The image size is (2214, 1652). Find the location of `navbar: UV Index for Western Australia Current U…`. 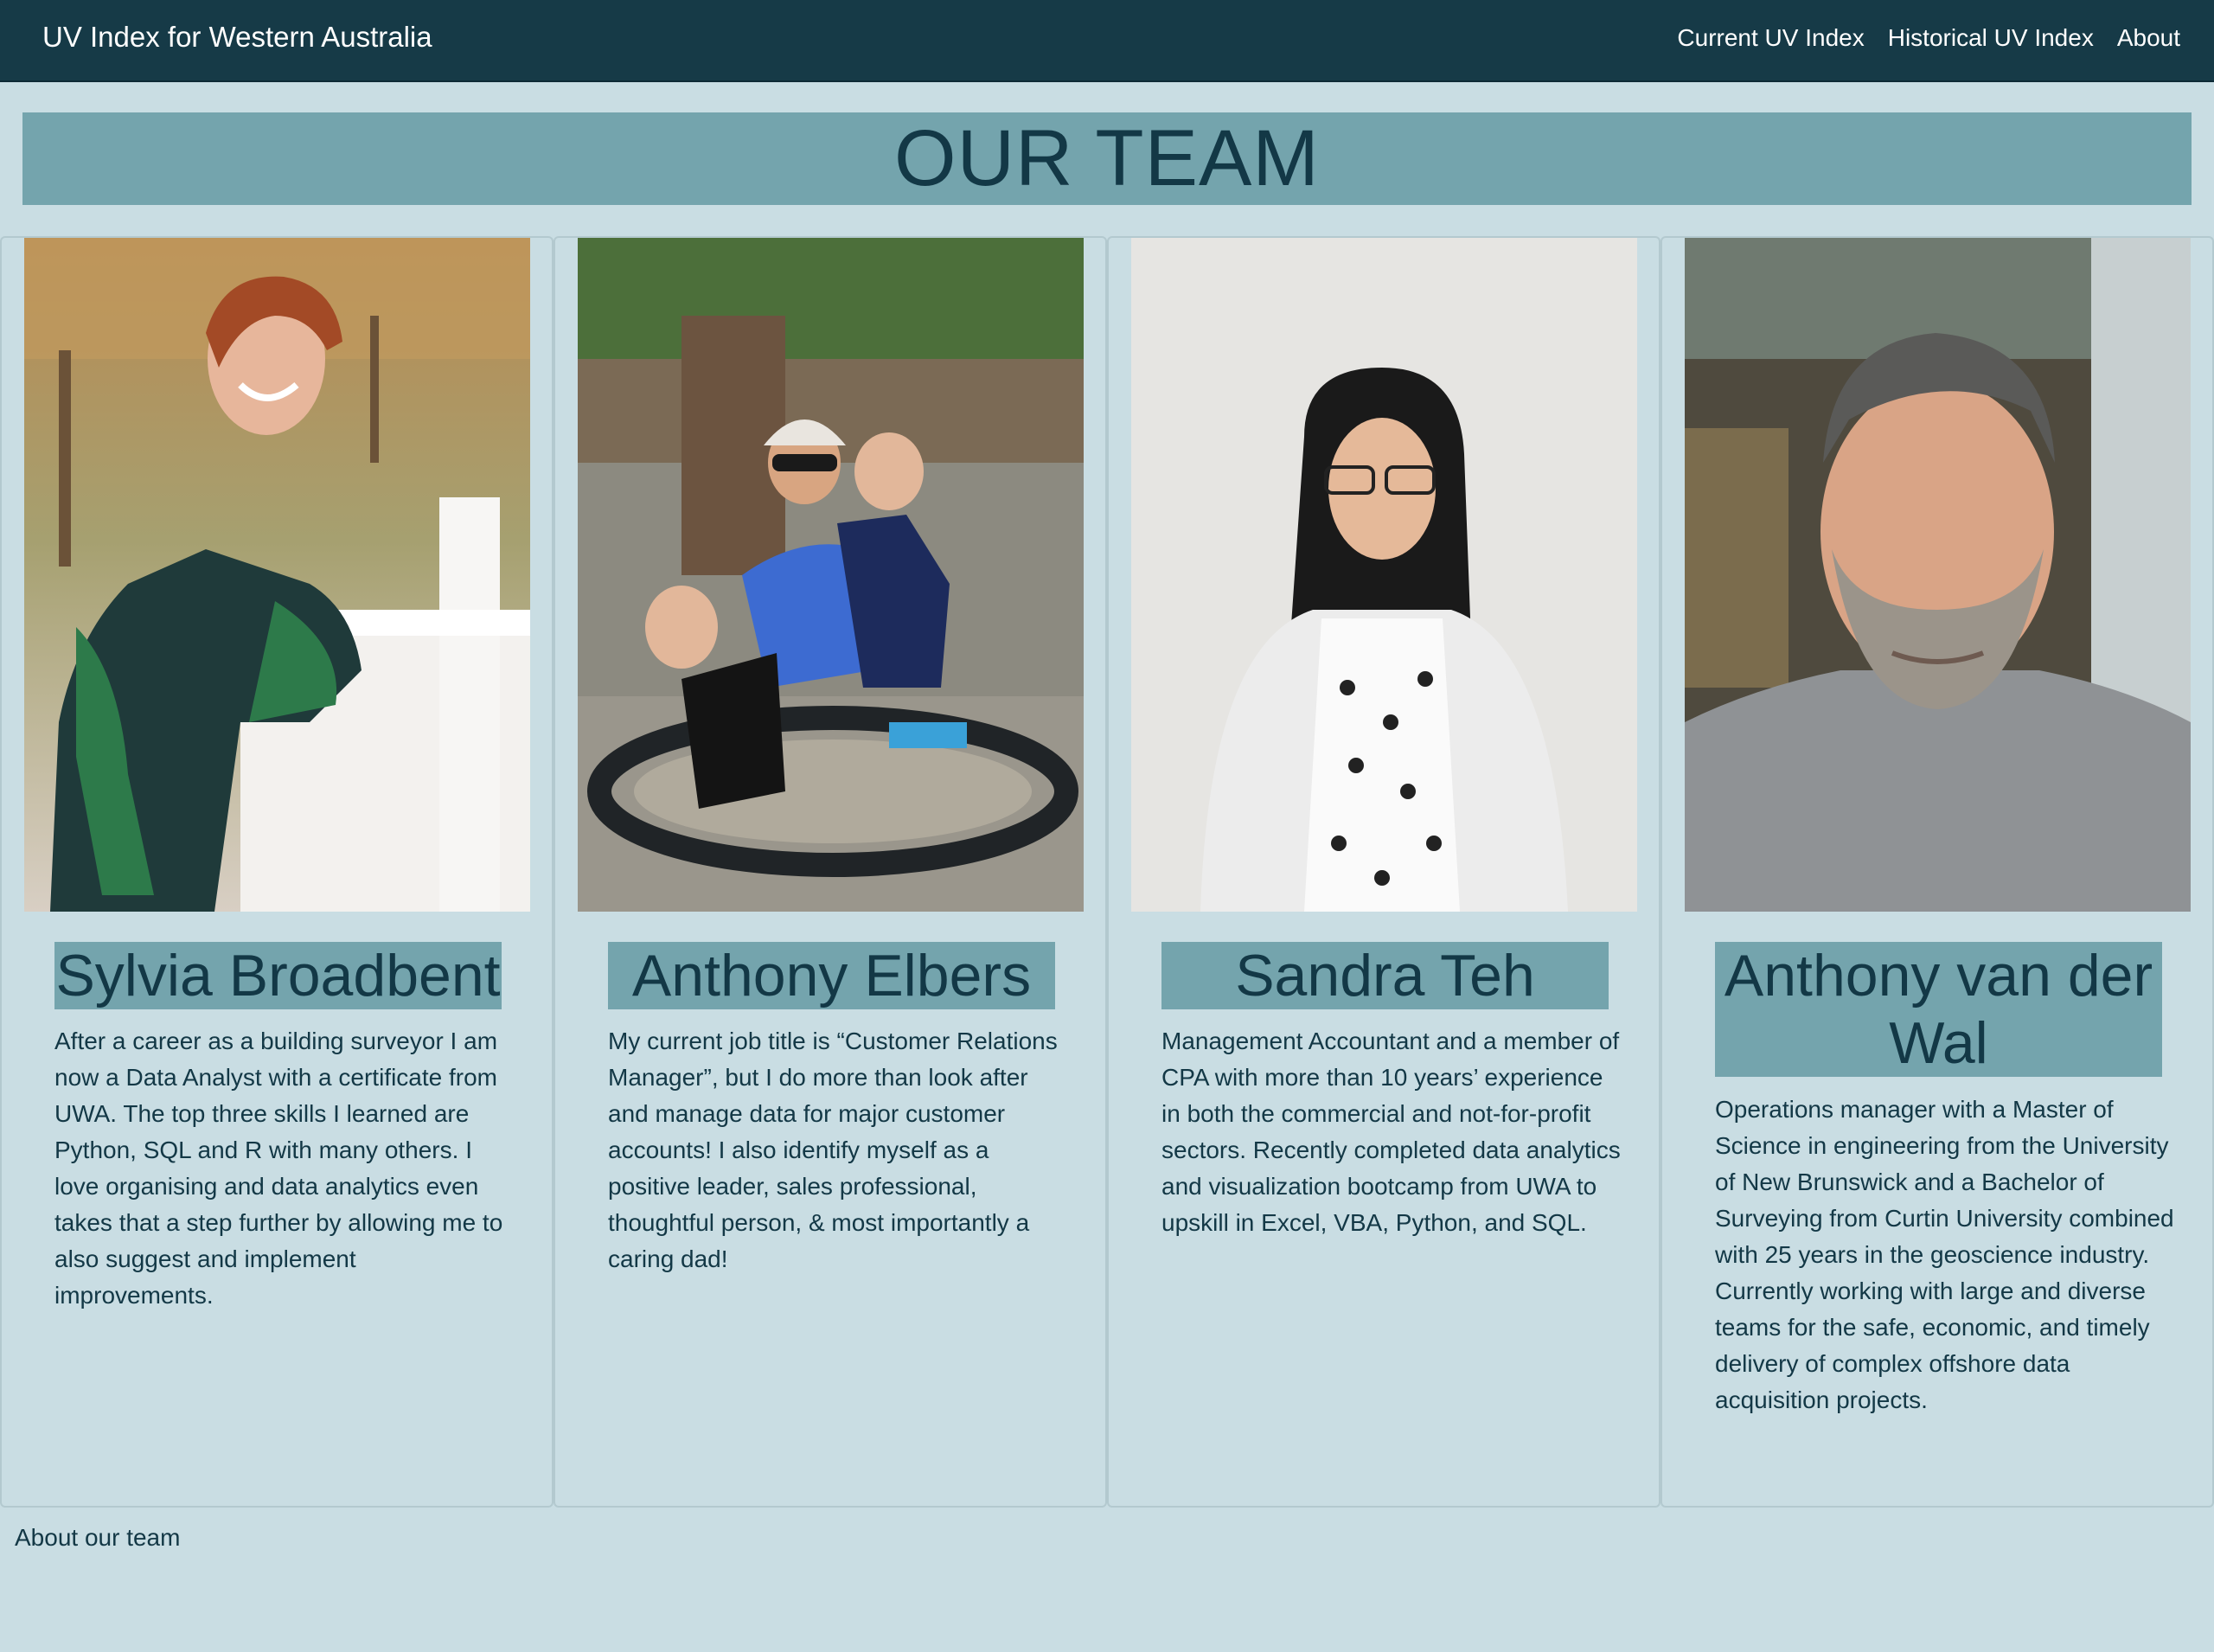

navbar: UV Index for Western Australia Current U… is located at coordinates (1107, 41).